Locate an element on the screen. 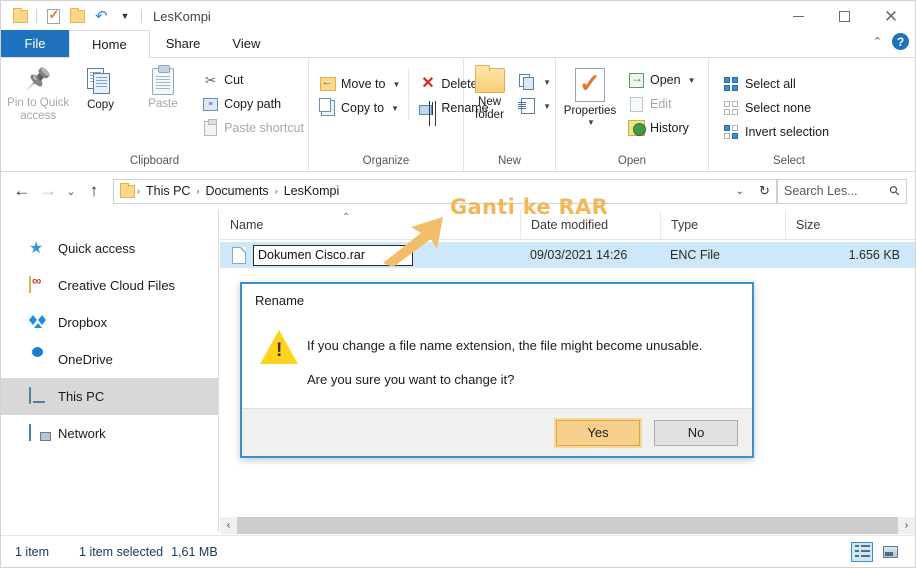 Image resolution: width=916 pixels, height=568 pixels. horizontal-scrollbar: ‹ › is located at coordinates (567, 525).